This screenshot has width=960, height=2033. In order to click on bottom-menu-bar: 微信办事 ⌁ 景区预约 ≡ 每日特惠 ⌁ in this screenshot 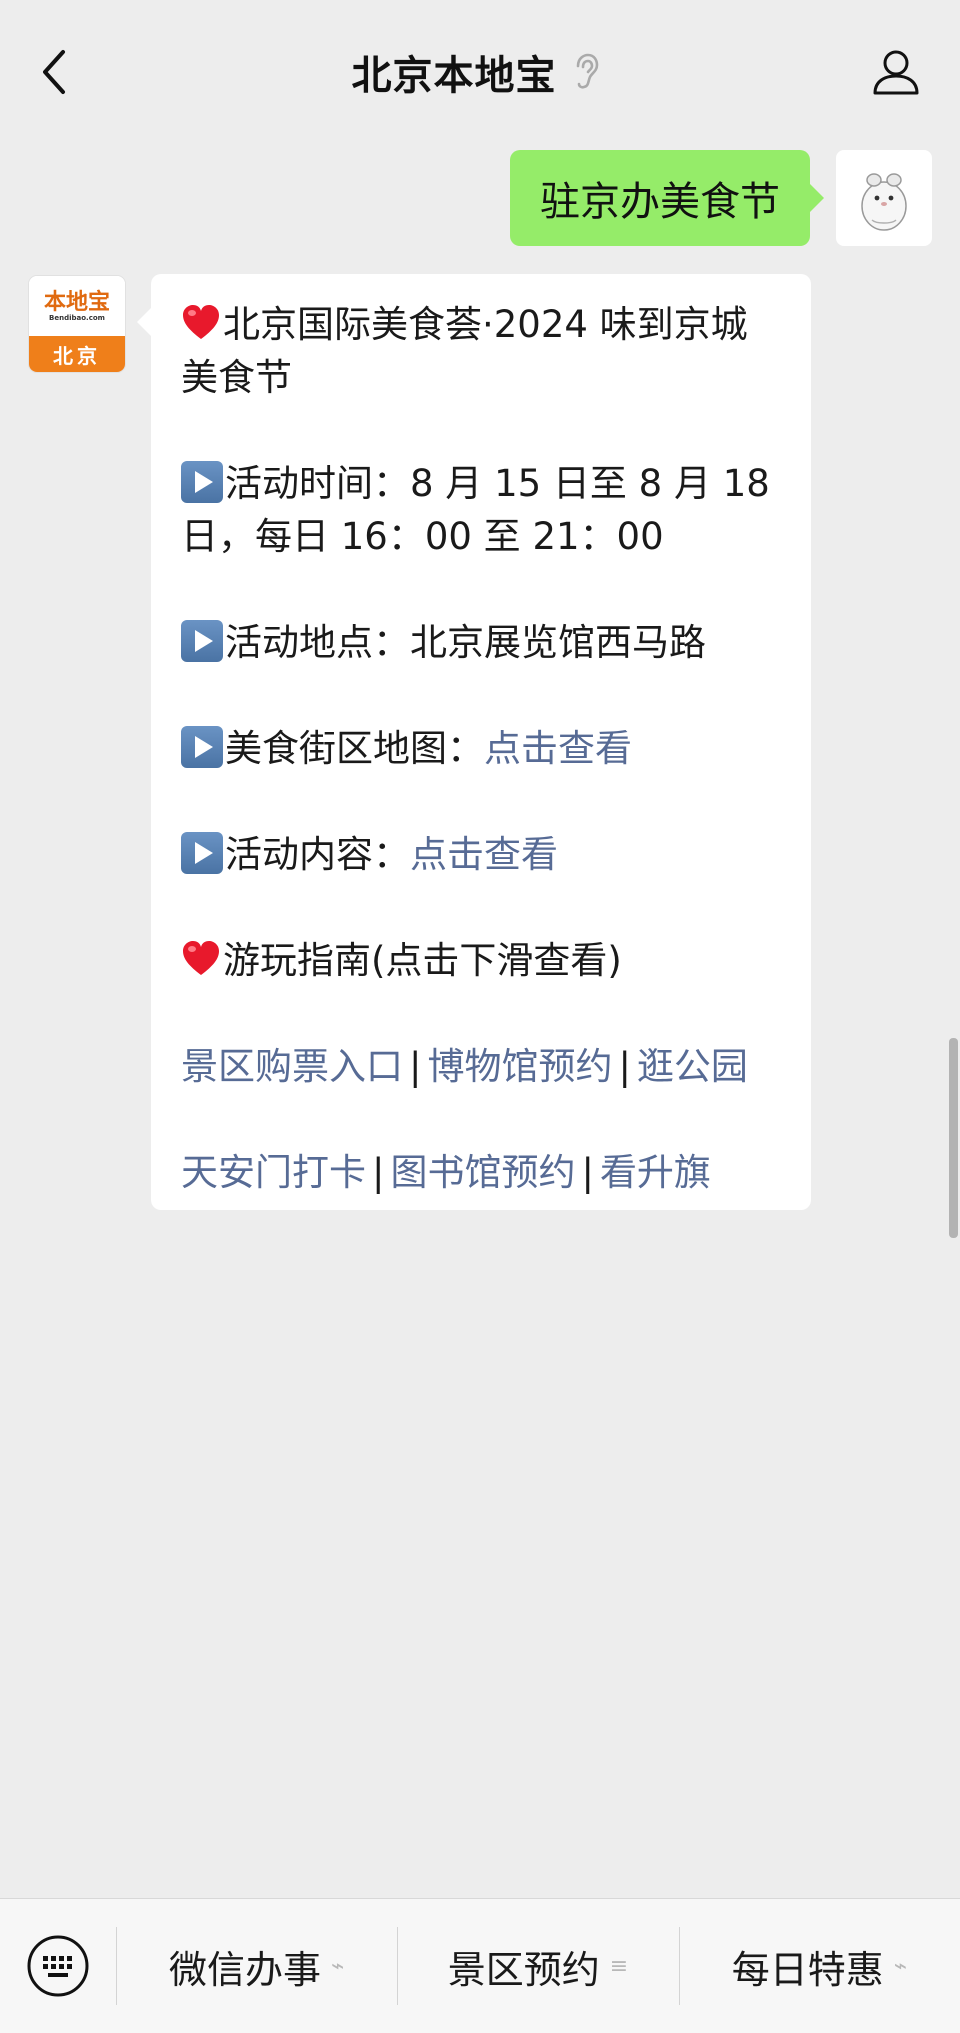, I will do `click(480, 1965)`.